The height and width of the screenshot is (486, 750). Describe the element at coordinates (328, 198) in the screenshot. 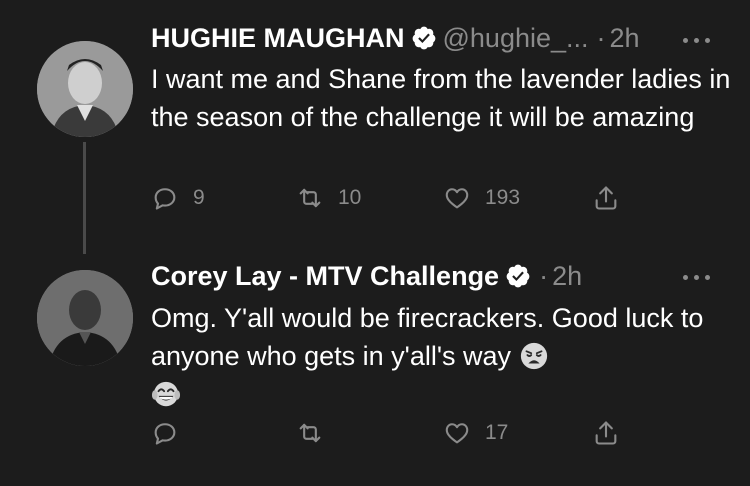

I see `retweet-button: 10` at that location.